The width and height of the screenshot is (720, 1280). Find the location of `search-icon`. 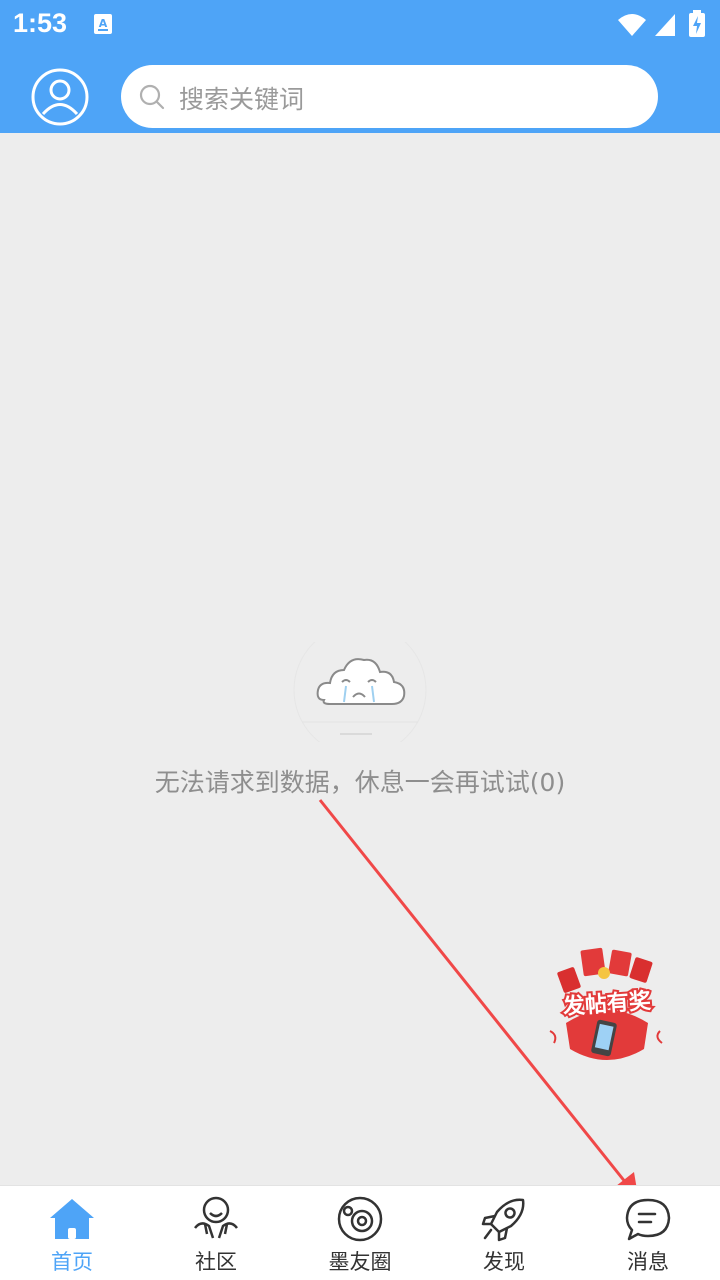

search-icon is located at coordinates (152, 97).